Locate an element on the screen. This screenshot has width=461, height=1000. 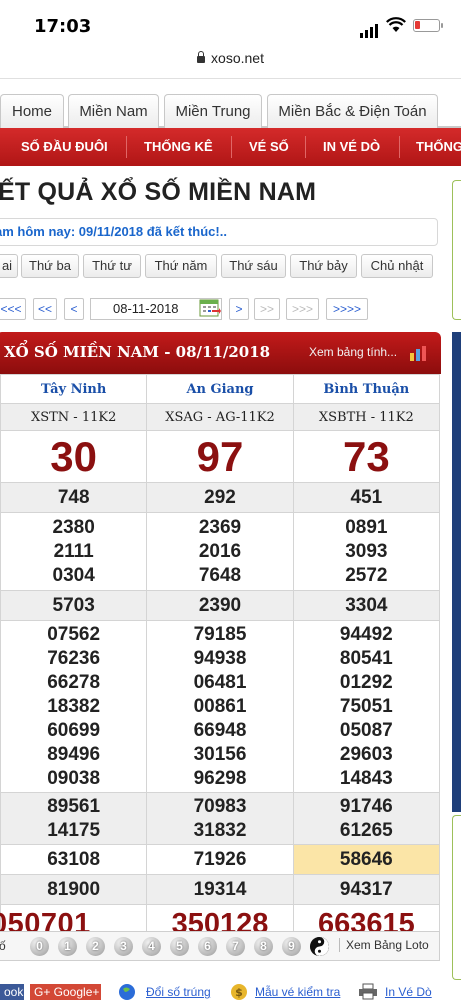
day-tab-wednesday: Thứ tư is located at coordinates (112, 266).